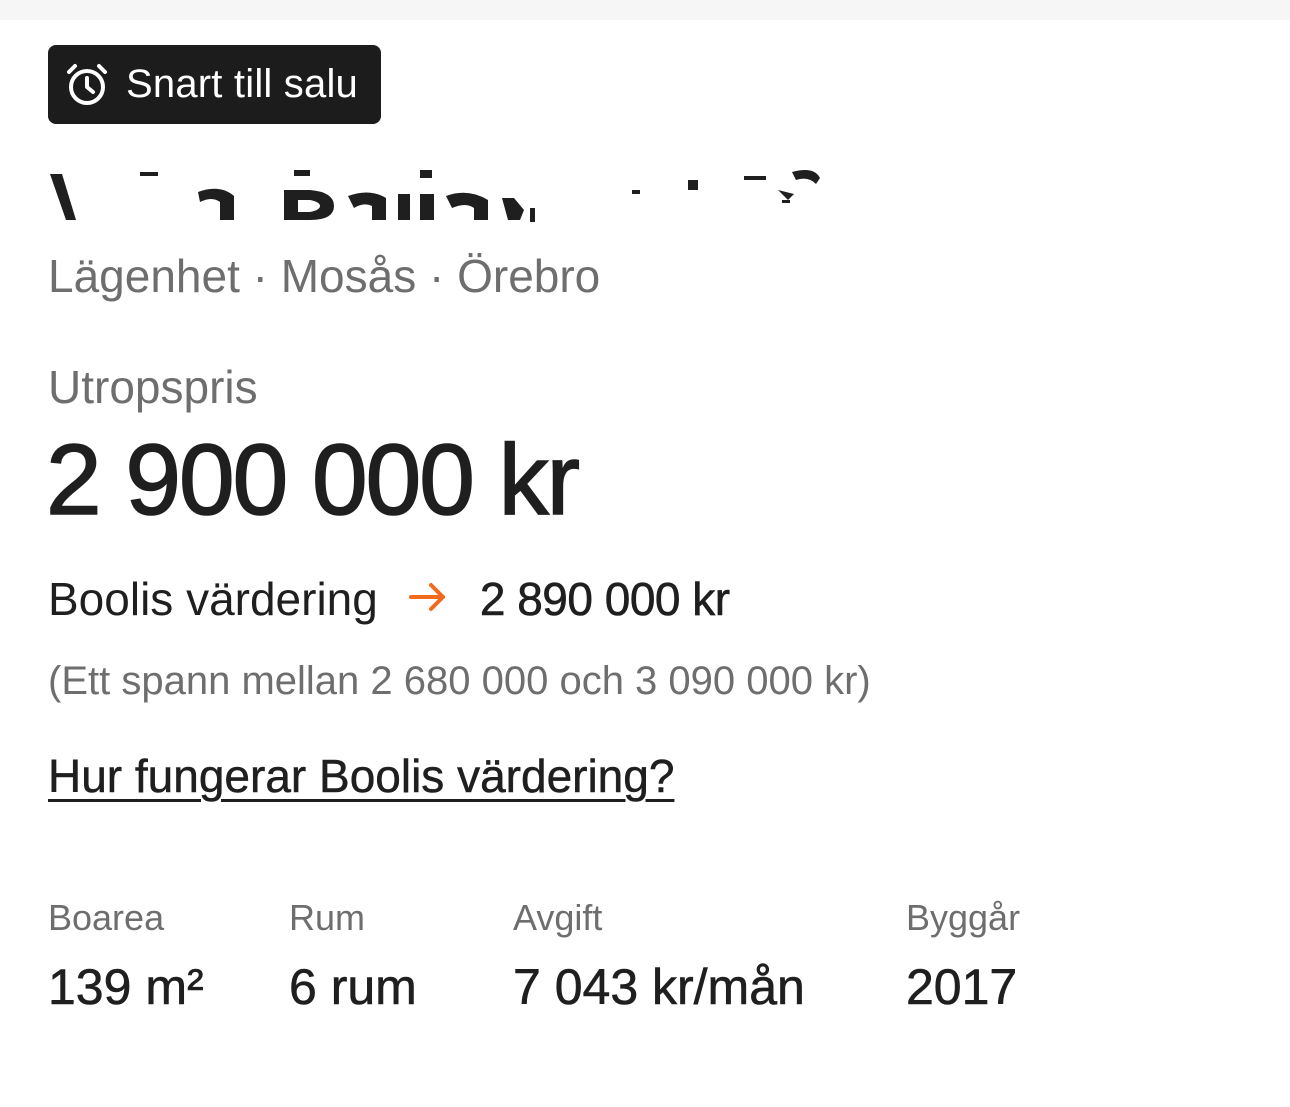 The image size is (1290, 1107). What do you see at coordinates (313, 480) in the screenshot?
I see `asking-price-value: 2 900 000 kr` at bounding box center [313, 480].